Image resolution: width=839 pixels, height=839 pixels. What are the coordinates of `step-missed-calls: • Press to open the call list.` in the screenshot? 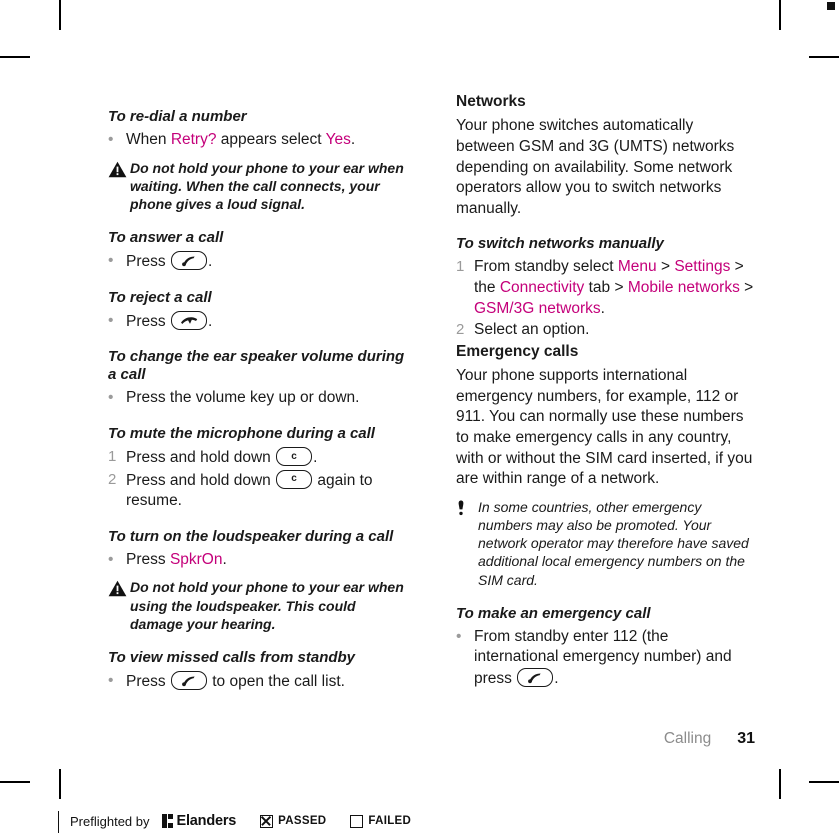 It's located at (258, 682).